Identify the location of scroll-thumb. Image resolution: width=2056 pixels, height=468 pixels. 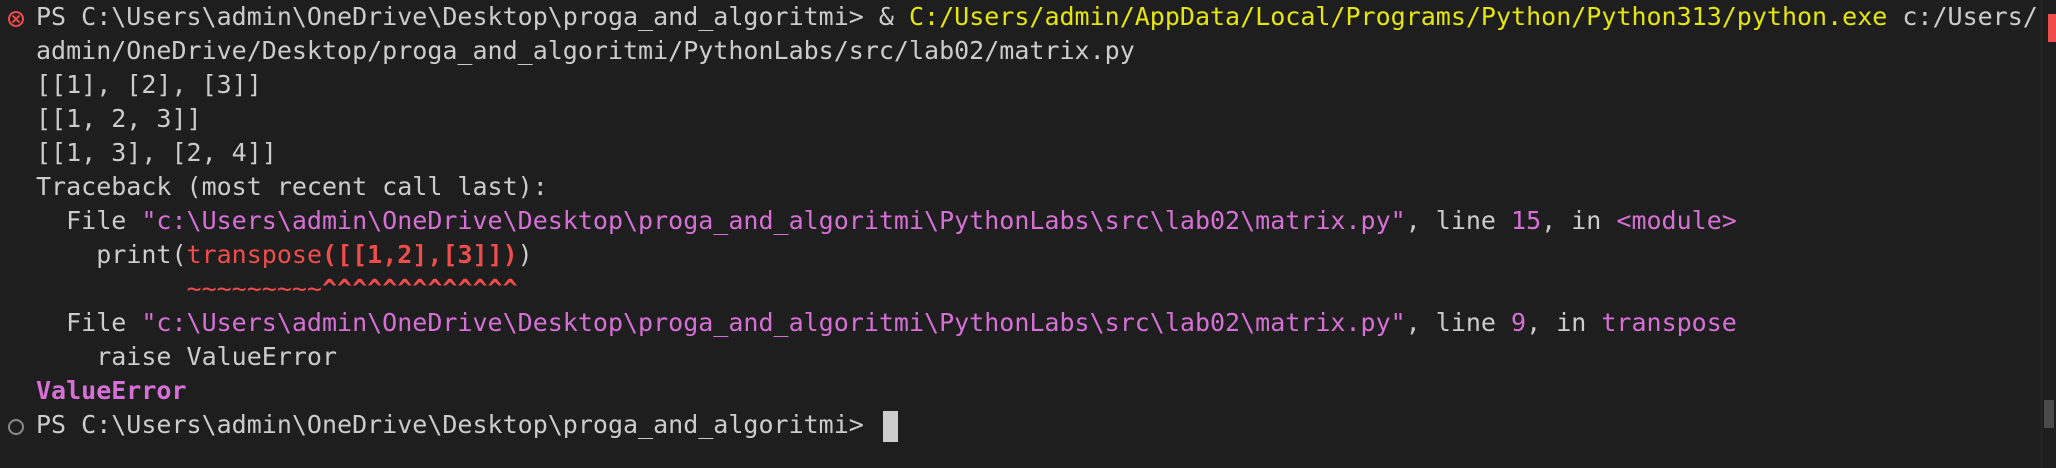
(2049, 414).